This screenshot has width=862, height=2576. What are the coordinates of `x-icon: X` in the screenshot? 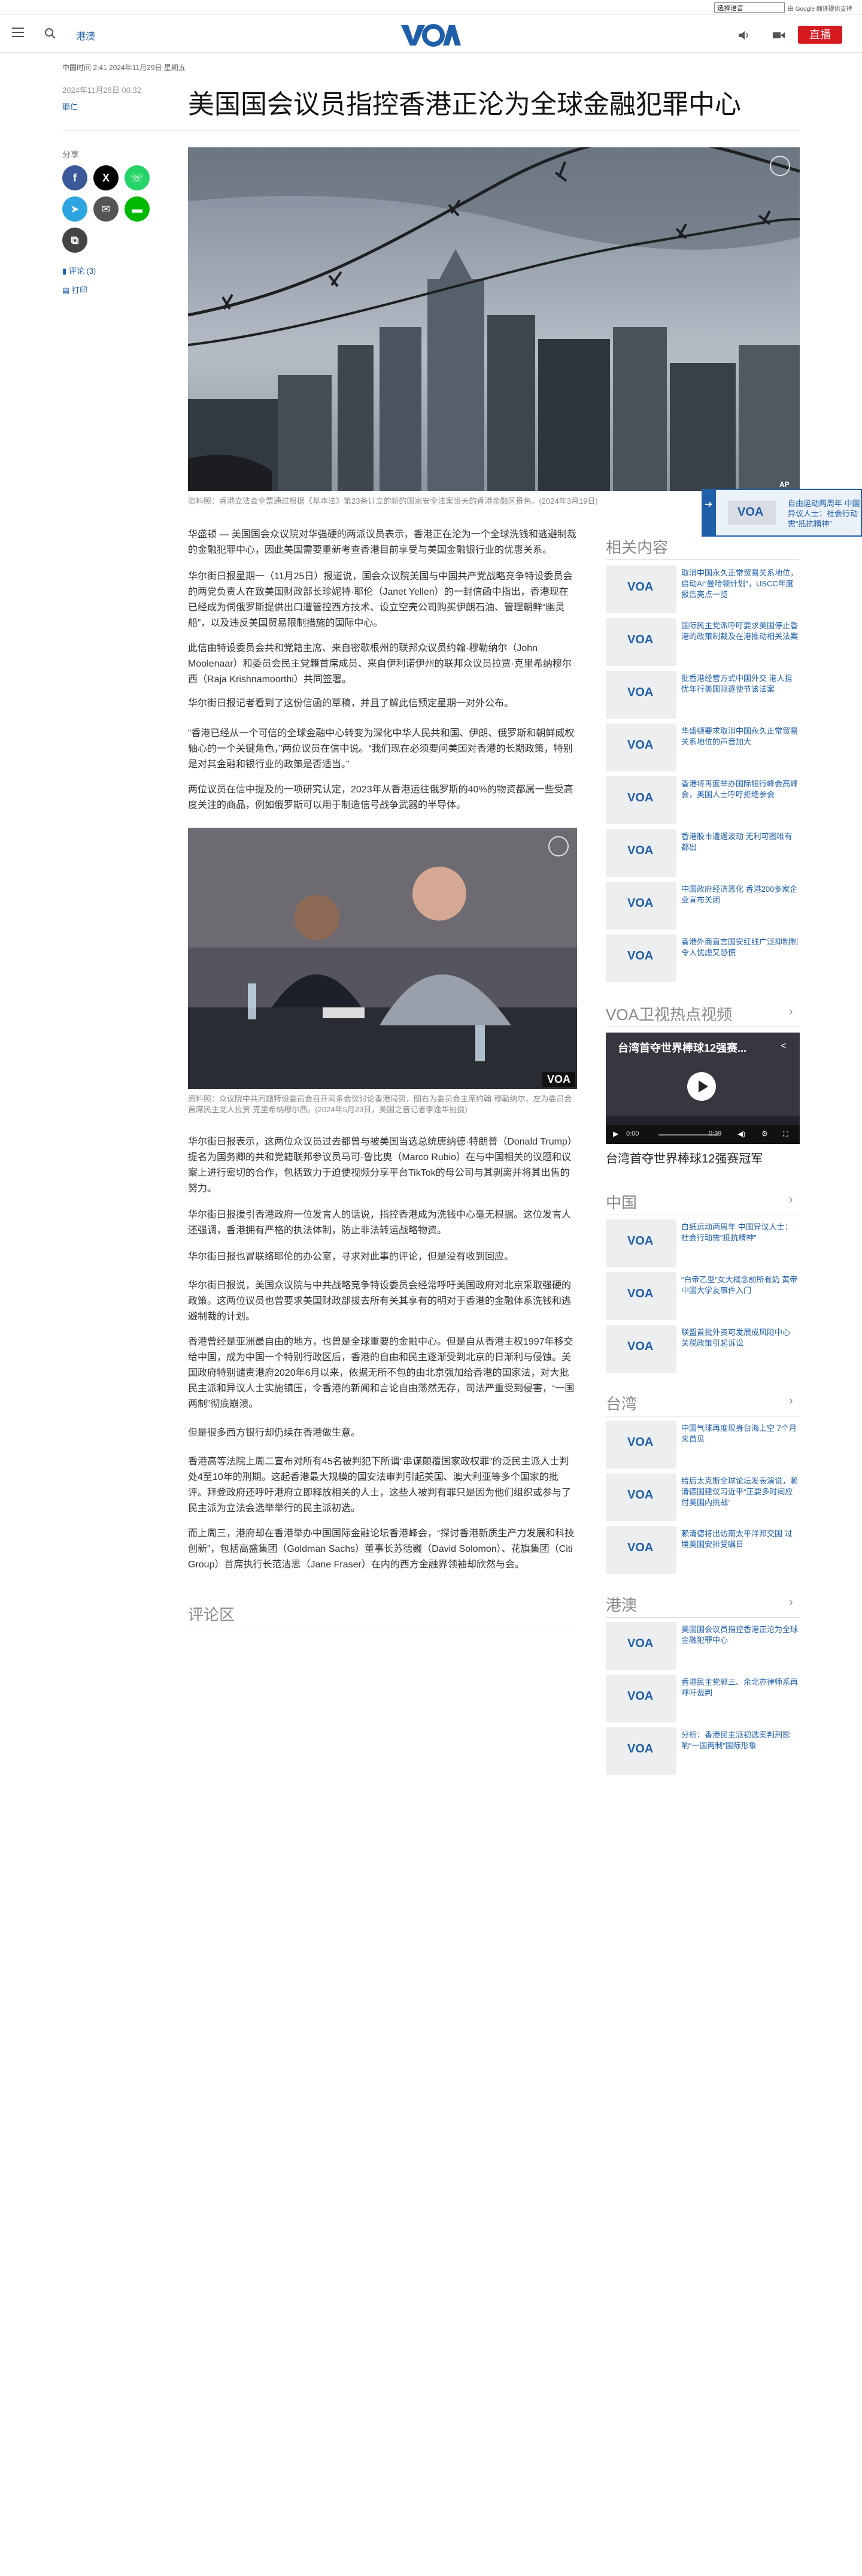 It's located at (106, 177).